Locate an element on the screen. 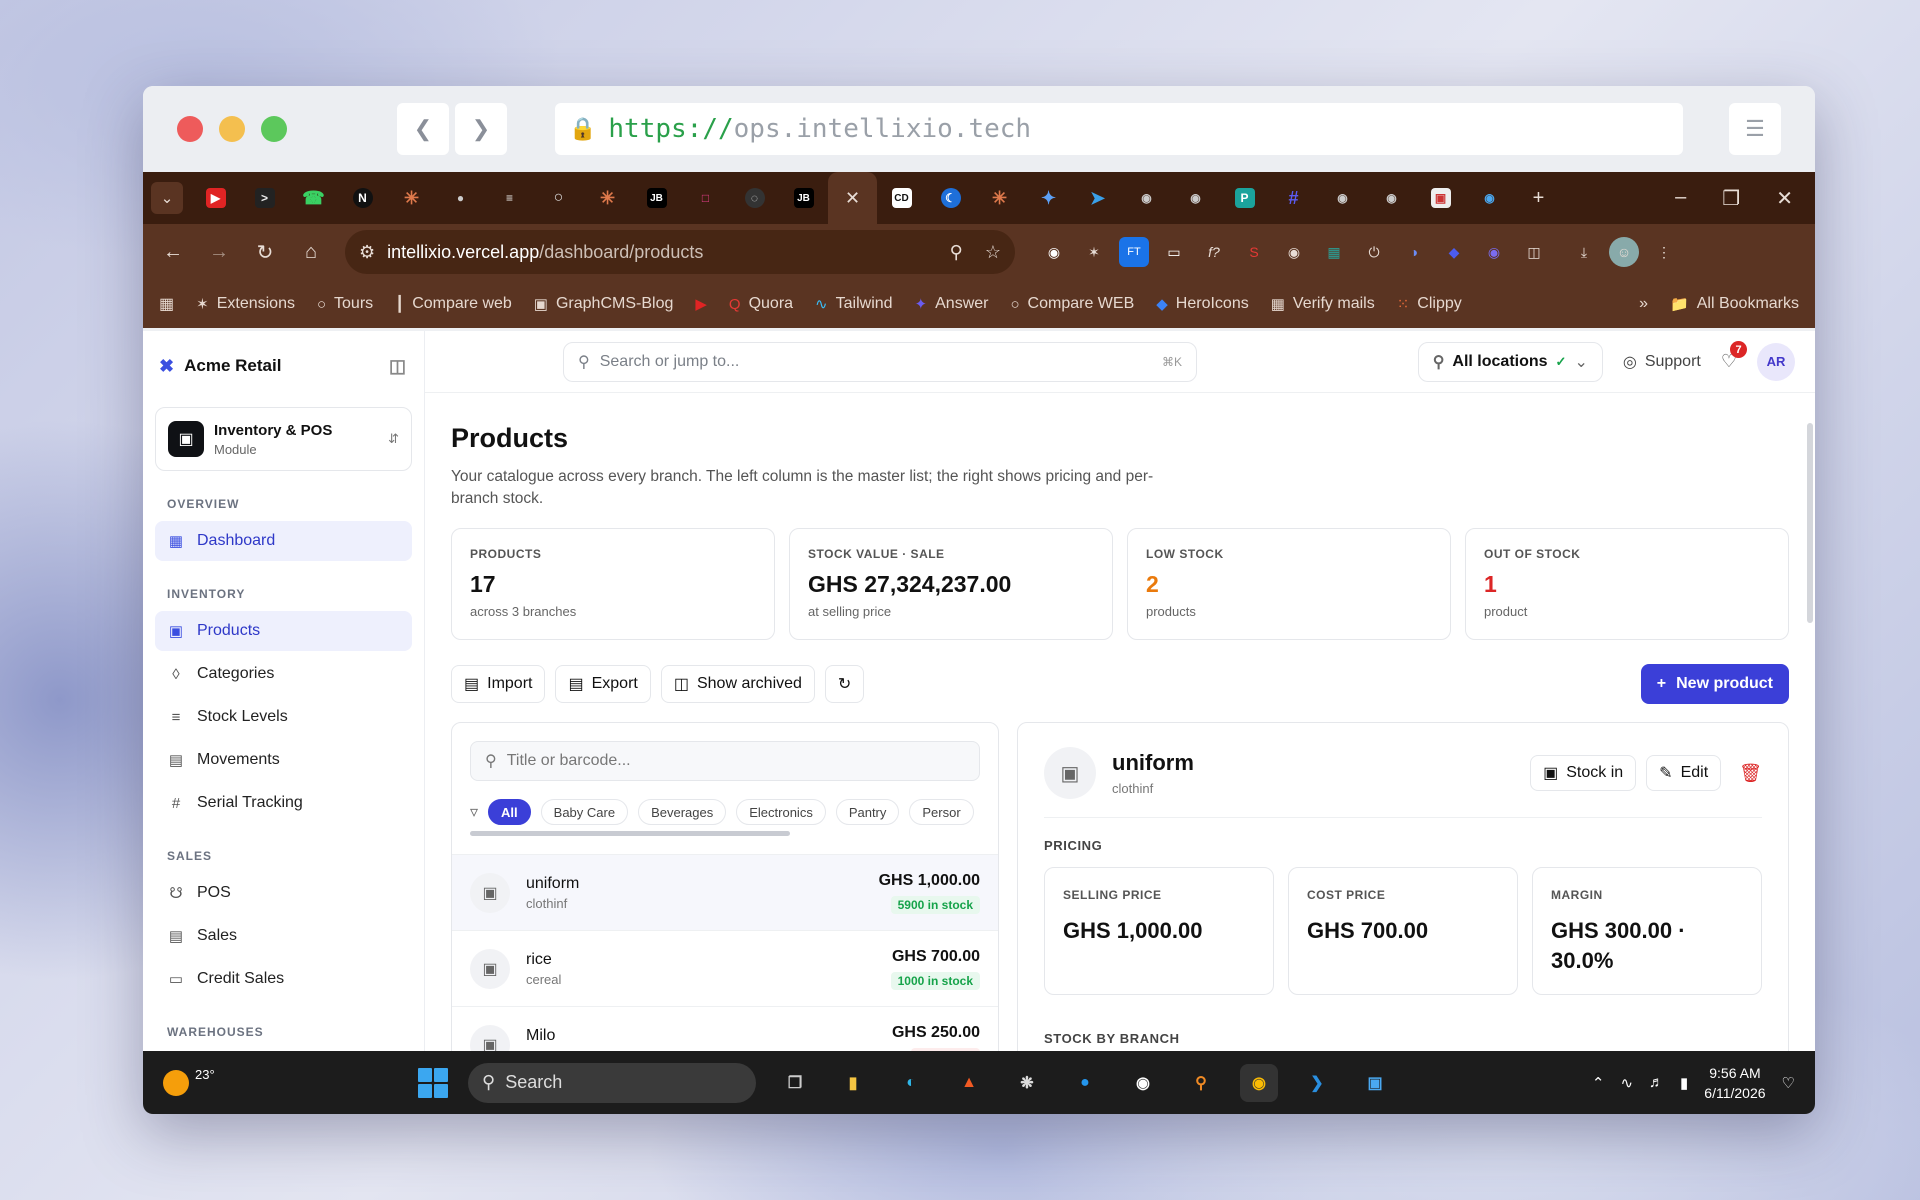  minimize-dot is located at coordinates (232, 129).